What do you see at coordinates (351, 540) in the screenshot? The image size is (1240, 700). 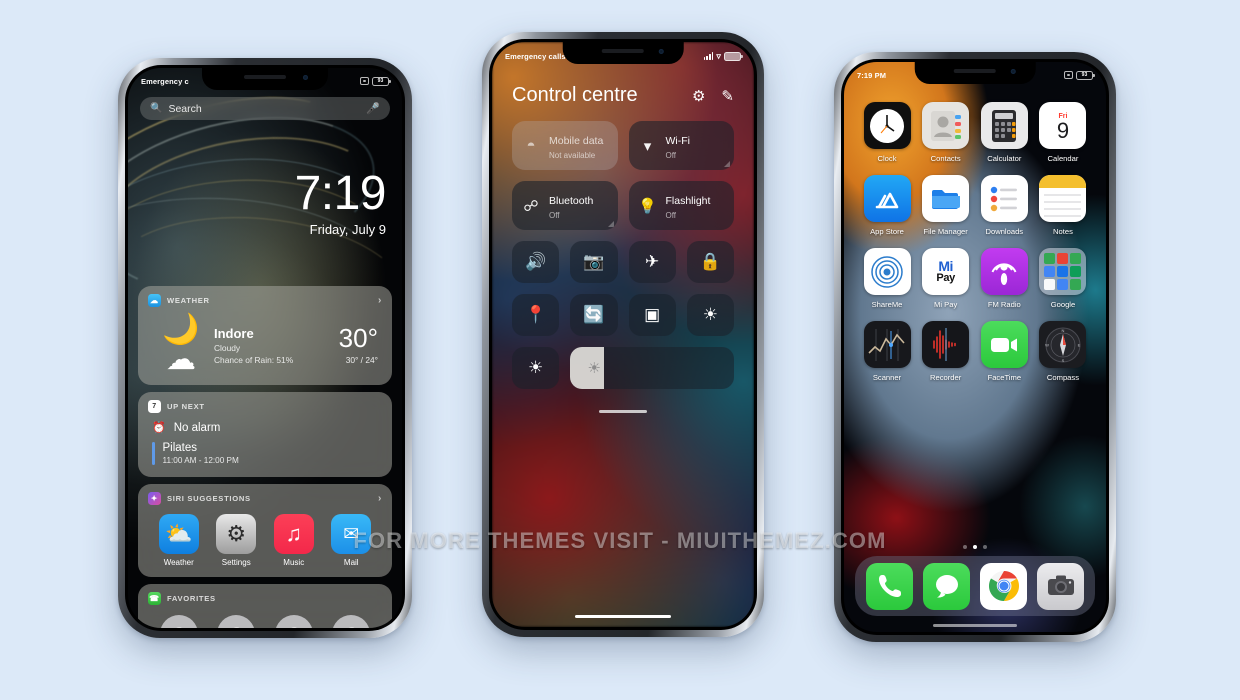 I see `siri-app-mail: ✉ Mail` at bounding box center [351, 540].